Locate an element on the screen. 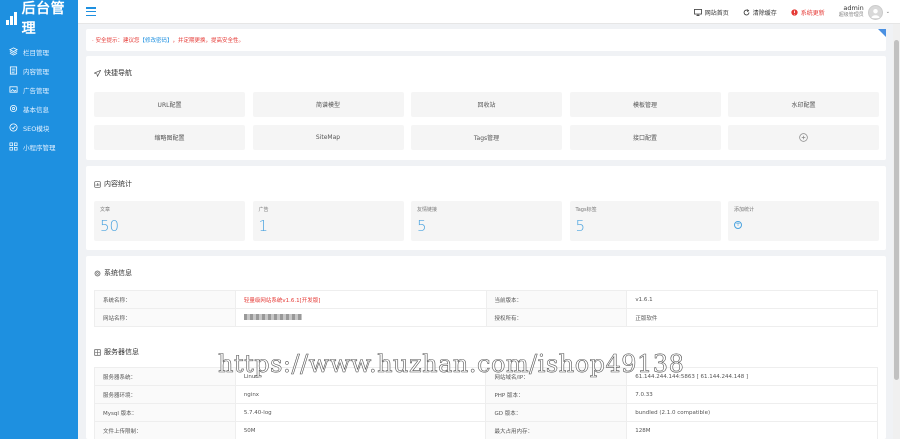 The height and width of the screenshot is (439, 900). sidebar-item-miniprogram: 小程序管理 is located at coordinates (39, 146).